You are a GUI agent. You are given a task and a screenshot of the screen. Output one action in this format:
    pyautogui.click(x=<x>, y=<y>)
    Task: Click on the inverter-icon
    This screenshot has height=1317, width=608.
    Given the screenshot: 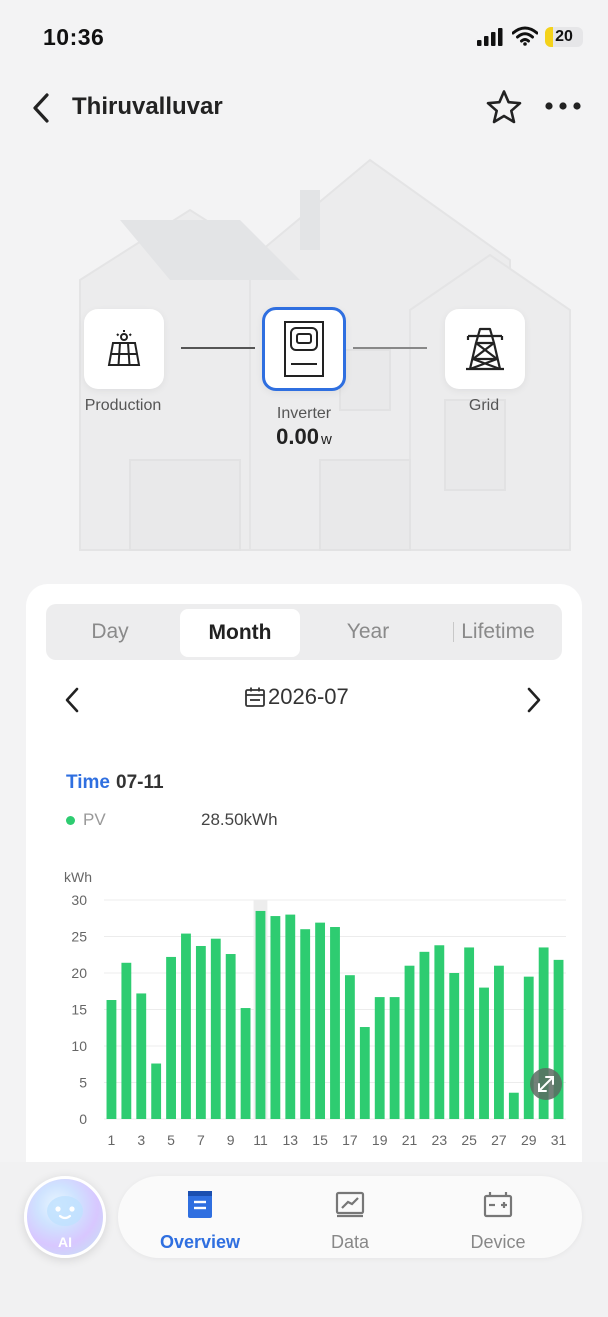 What is the action you would take?
    pyautogui.click(x=304, y=349)
    